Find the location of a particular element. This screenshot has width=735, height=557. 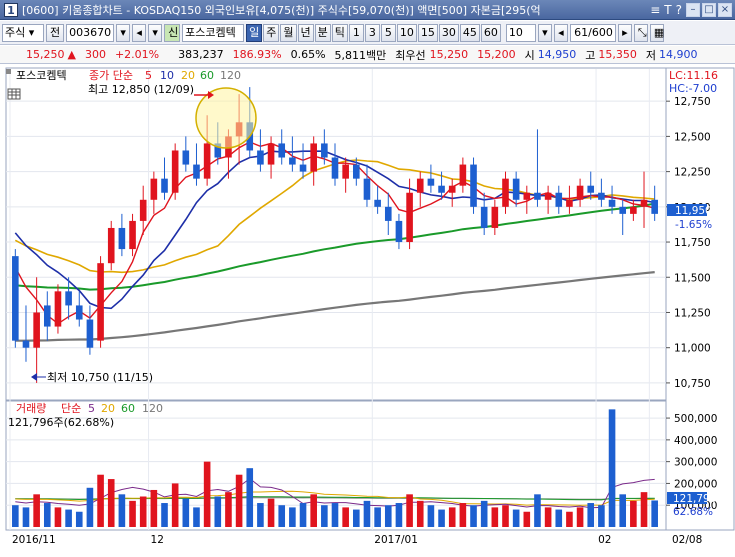

vol-ma5-legend: 5 is located at coordinates (91, 408).